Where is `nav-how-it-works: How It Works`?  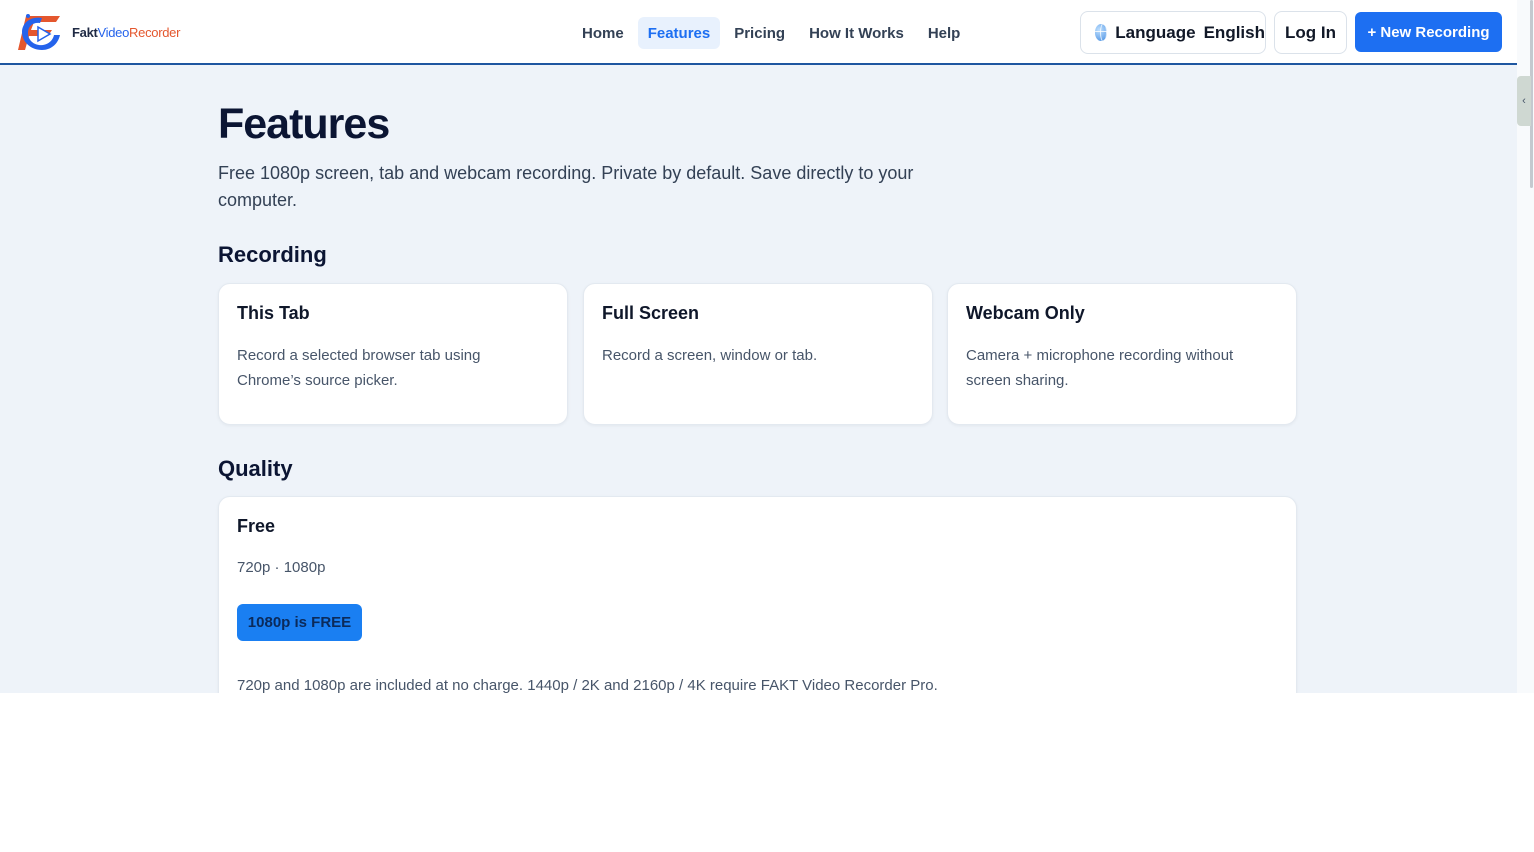
nav-how-it-works: How It Works is located at coordinates (856, 33).